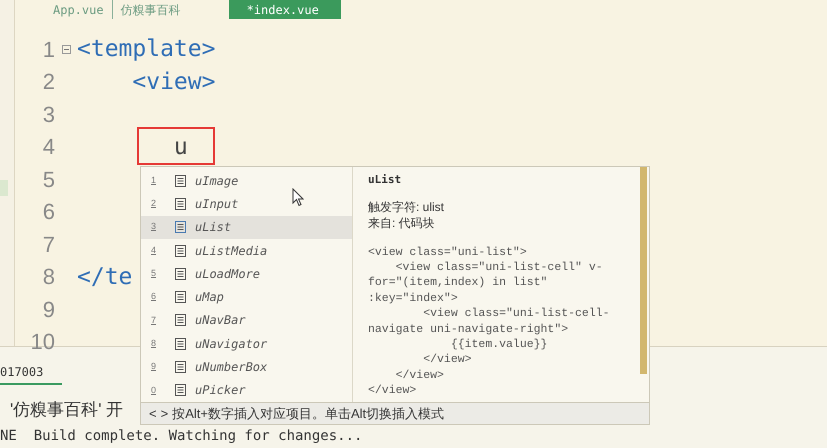  What do you see at coordinates (154, 180) in the screenshot?
I see `shortcut-number: 1` at bounding box center [154, 180].